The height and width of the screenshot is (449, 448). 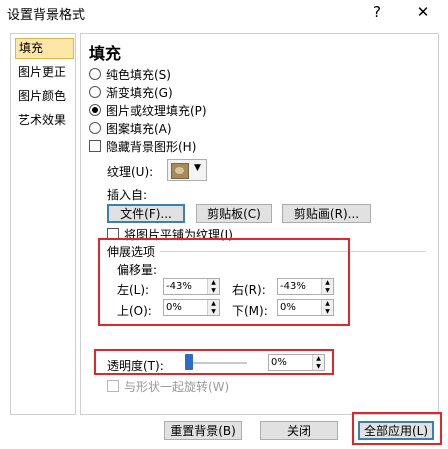 I want to click on sidebar-item-artistic-effects: 艺术效果, so click(x=43, y=120).